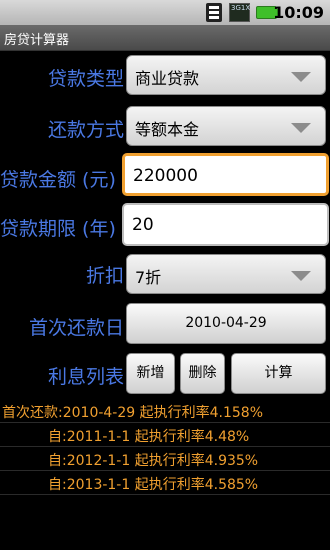  Describe the element at coordinates (148, 277) in the screenshot. I see `discount-value: 7折` at that location.